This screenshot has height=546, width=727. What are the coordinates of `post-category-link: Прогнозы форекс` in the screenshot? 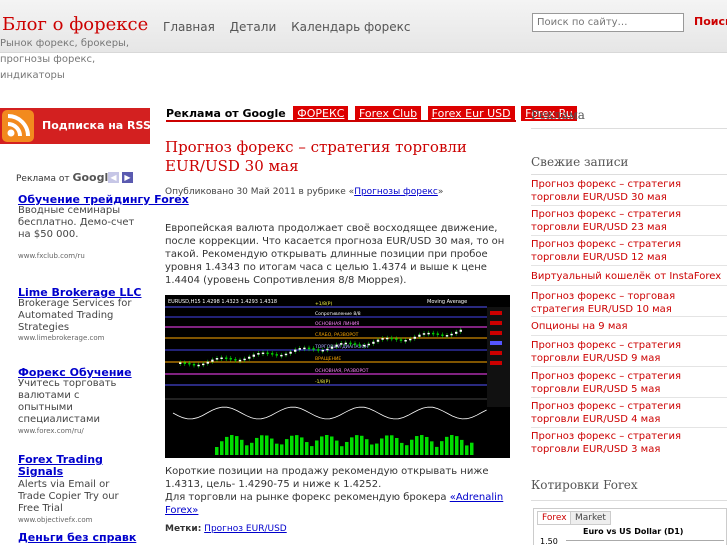 It's located at (396, 192).